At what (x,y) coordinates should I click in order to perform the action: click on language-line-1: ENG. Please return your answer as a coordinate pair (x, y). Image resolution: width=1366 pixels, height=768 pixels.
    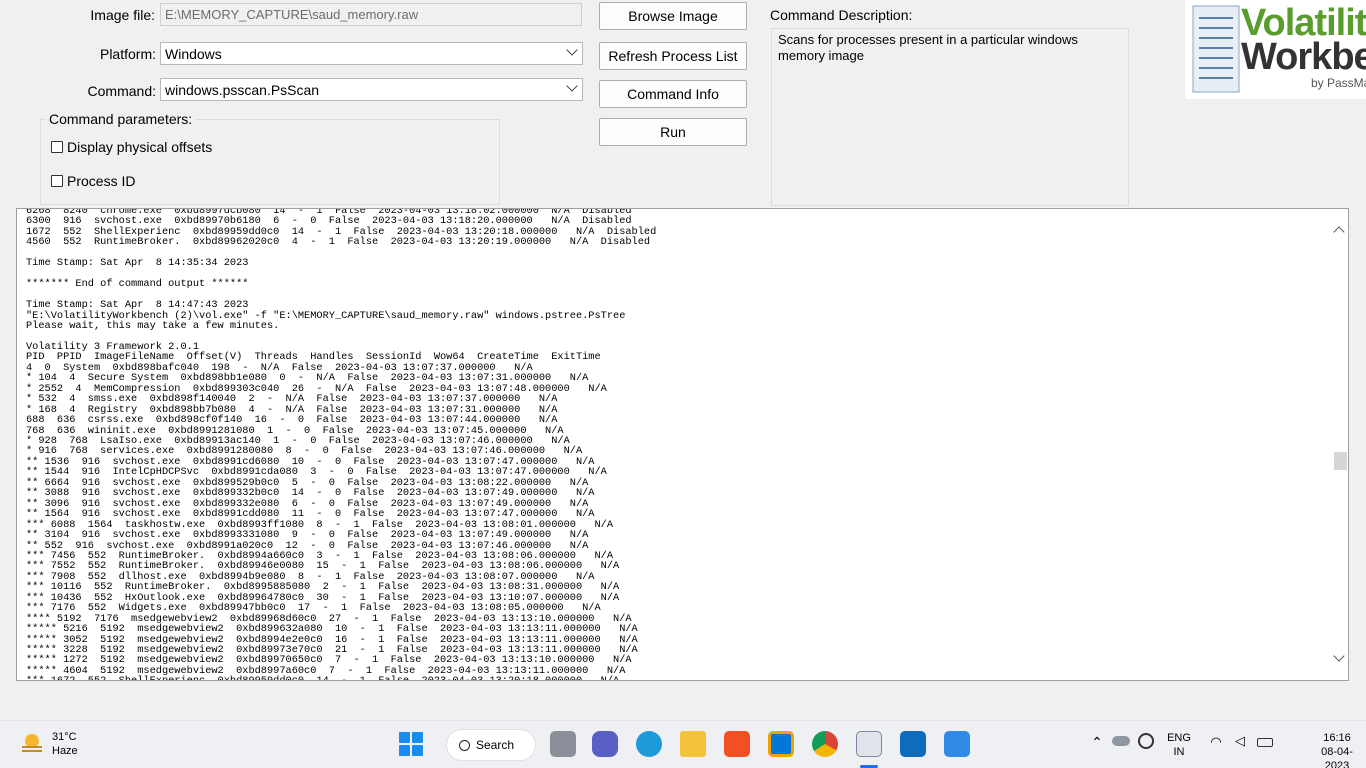
    Looking at the image, I should click on (1179, 738).